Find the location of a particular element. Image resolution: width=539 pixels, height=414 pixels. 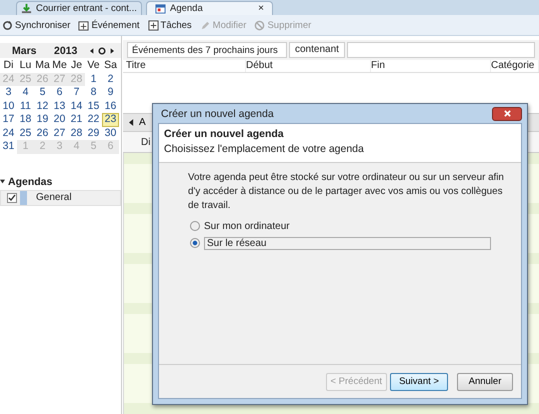

weekday-label: Je is located at coordinates (77, 65).